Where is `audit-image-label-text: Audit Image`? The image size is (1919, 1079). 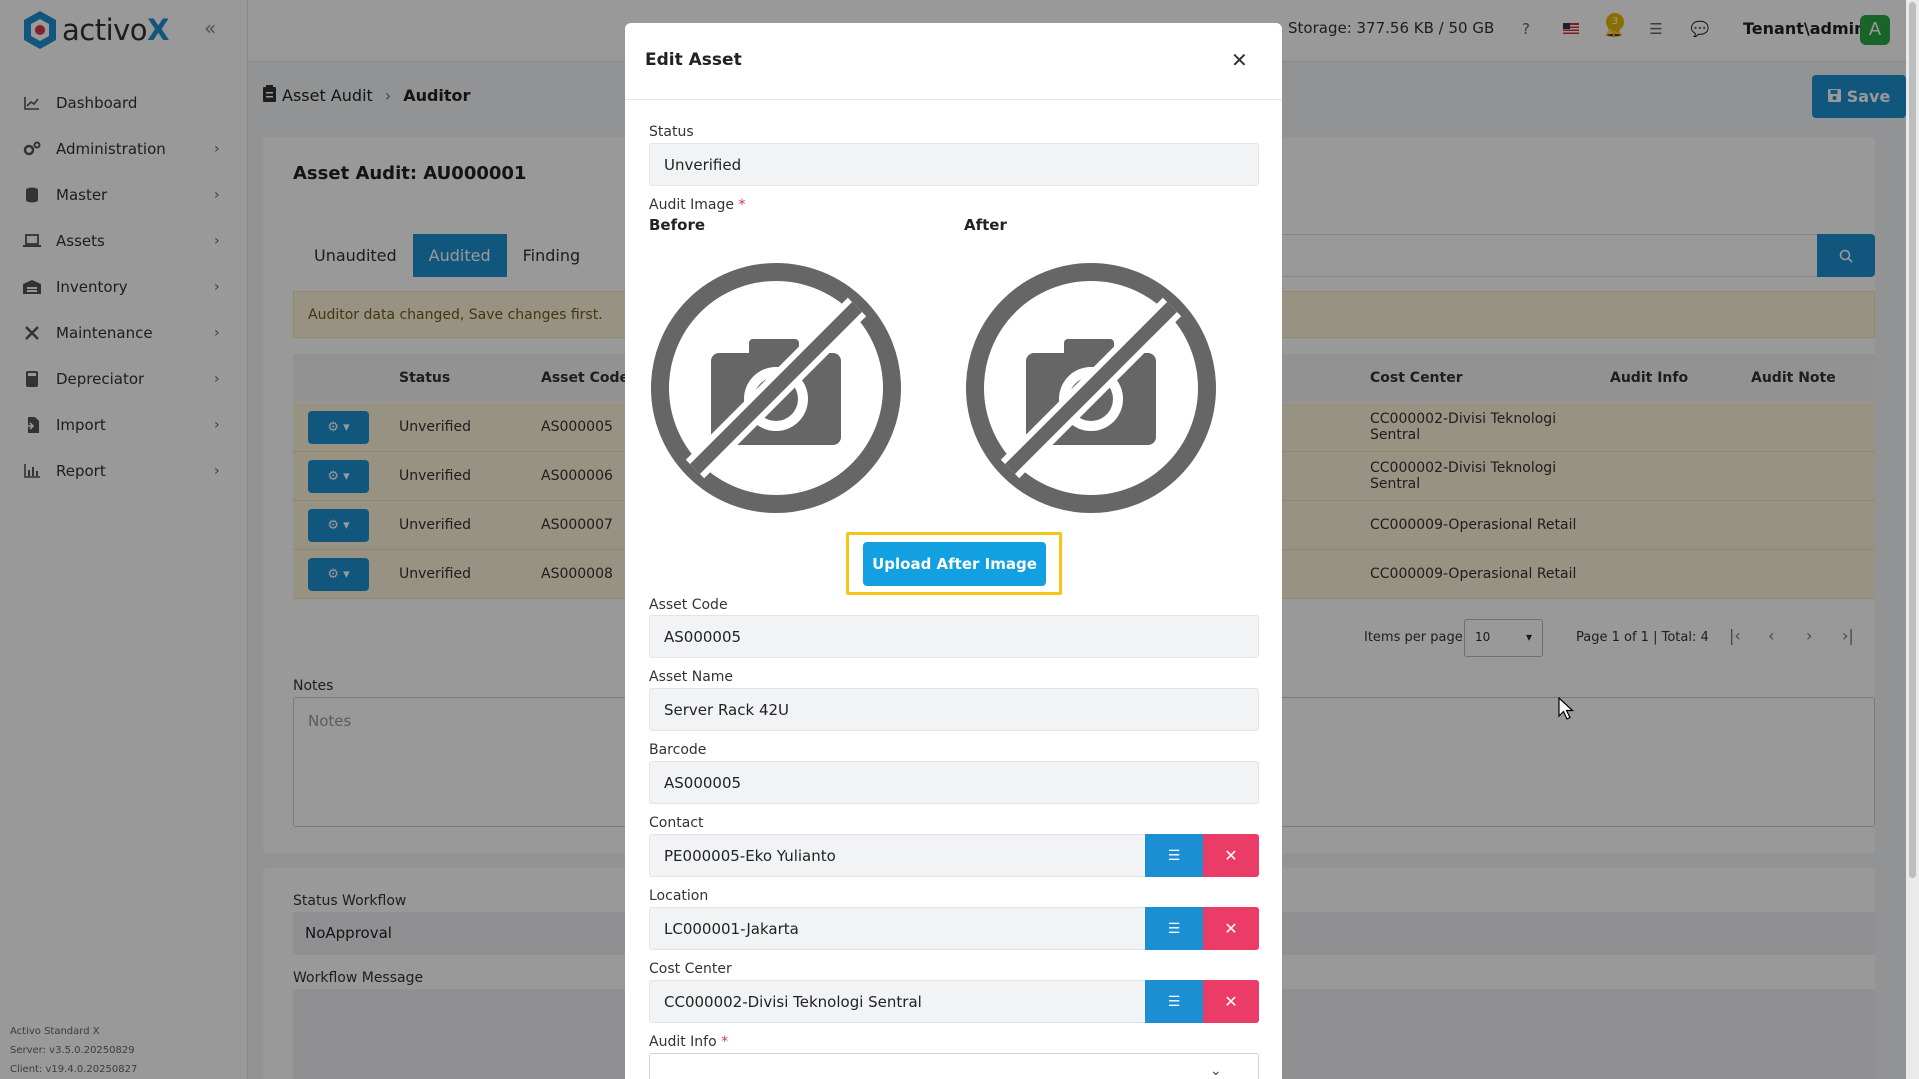
audit-image-label-text: Audit Image is located at coordinates (692, 205).